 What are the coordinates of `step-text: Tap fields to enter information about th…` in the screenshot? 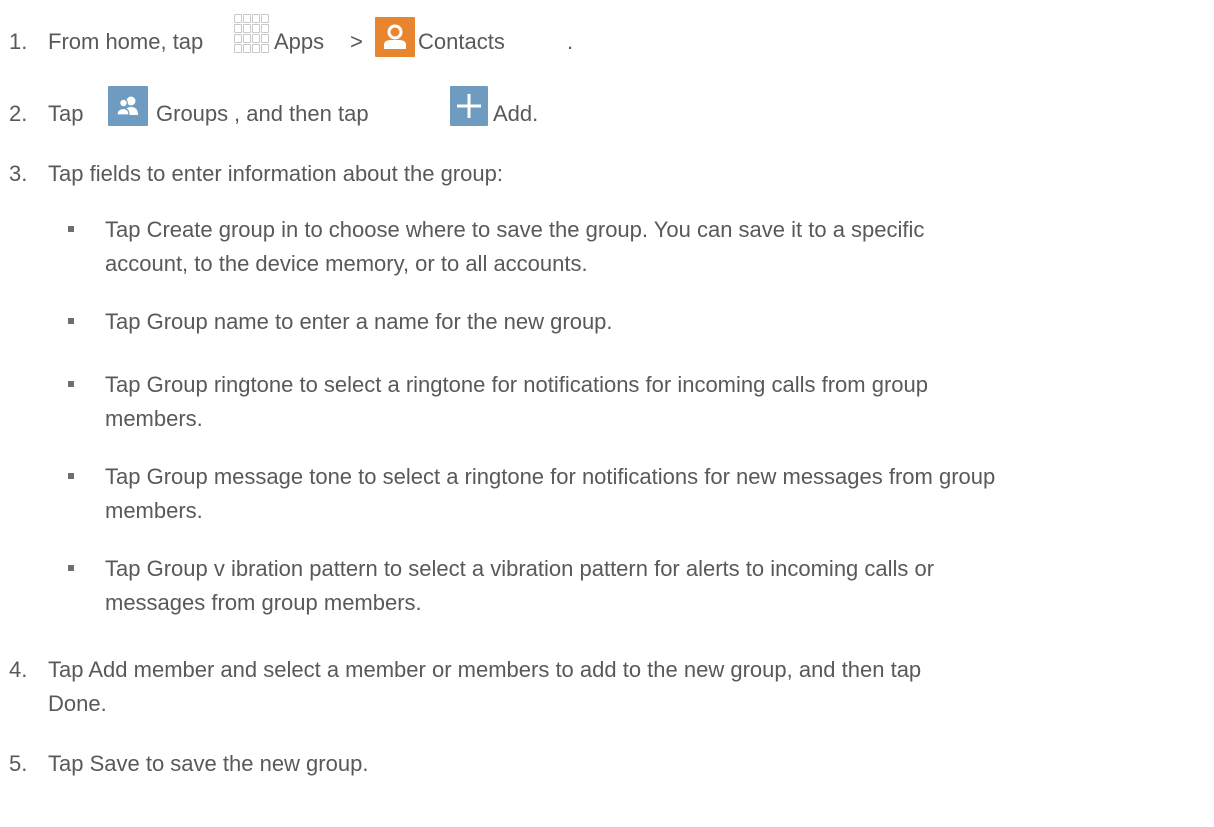 It's located at (275, 173).